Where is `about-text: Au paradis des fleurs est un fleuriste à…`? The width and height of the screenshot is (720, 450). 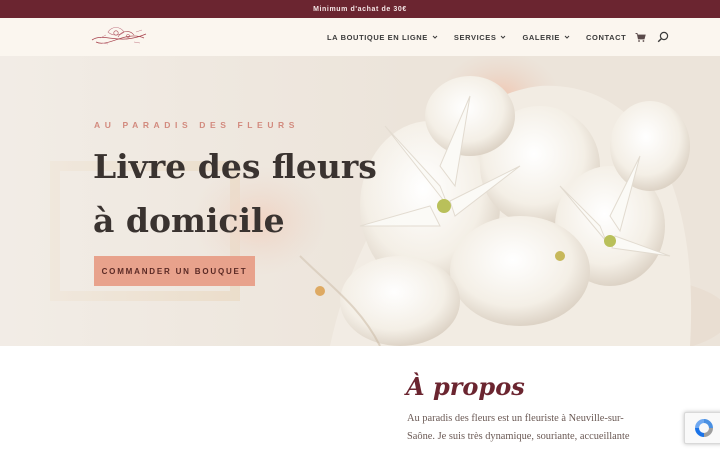 about-text: Au paradis des fleurs est un fleuriste à… is located at coordinates (518, 431).